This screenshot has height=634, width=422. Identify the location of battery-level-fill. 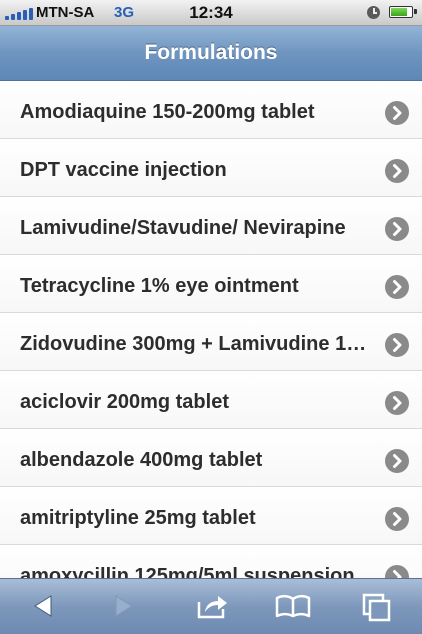
(399, 12).